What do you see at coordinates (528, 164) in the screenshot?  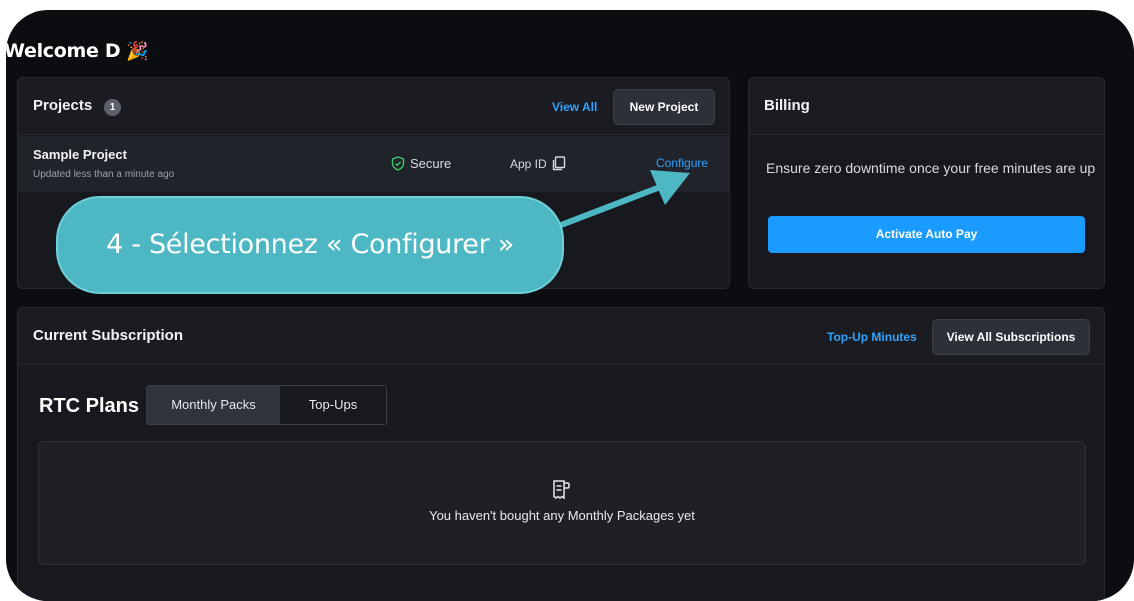 I see `app-id-label: App ID` at bounding box center [528, 164].